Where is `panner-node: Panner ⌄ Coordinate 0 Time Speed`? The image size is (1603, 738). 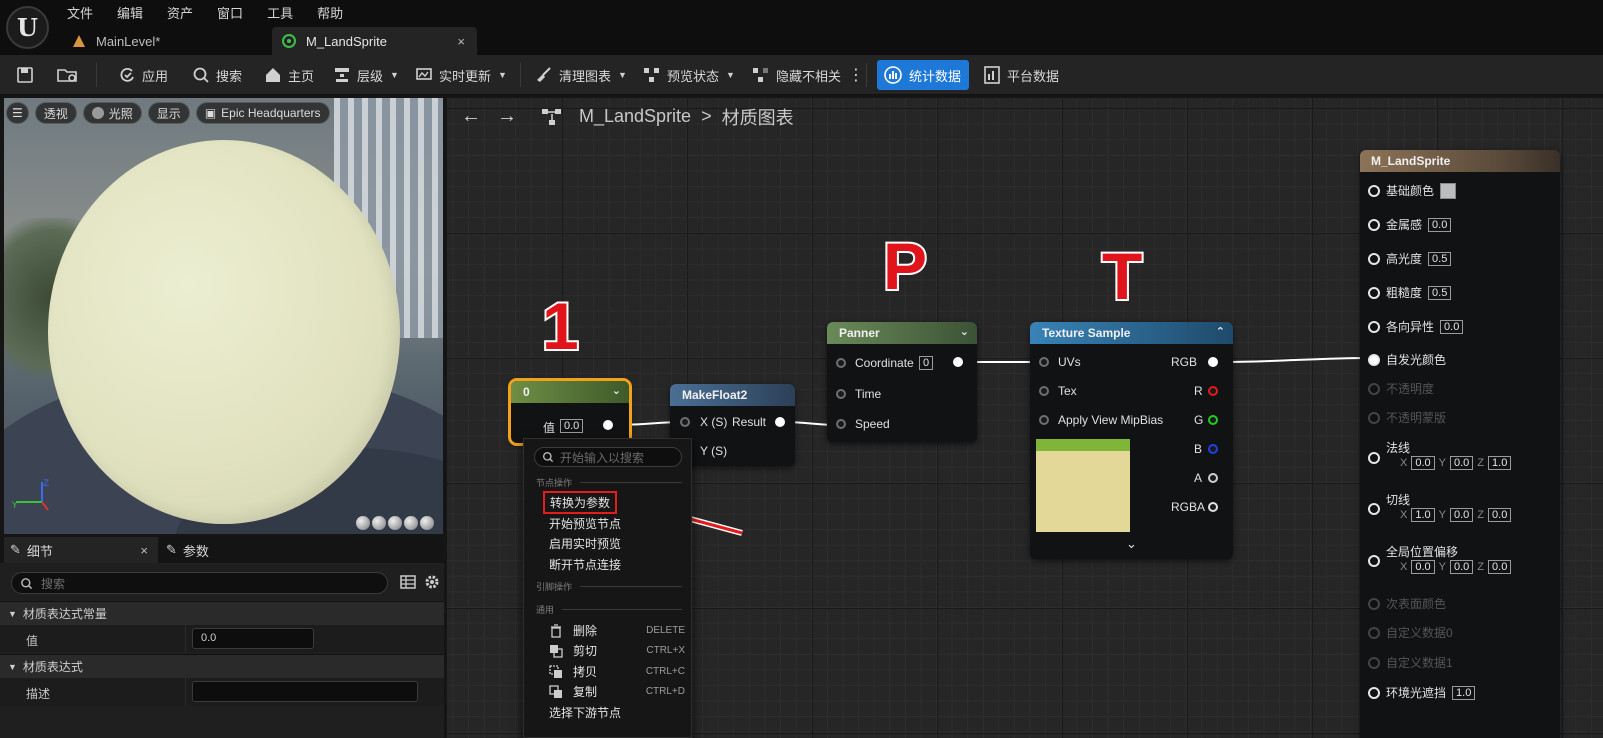 panner-node: Panner ⌄ Coordinate 0 Time Speed is located at coordinates (902, 382).